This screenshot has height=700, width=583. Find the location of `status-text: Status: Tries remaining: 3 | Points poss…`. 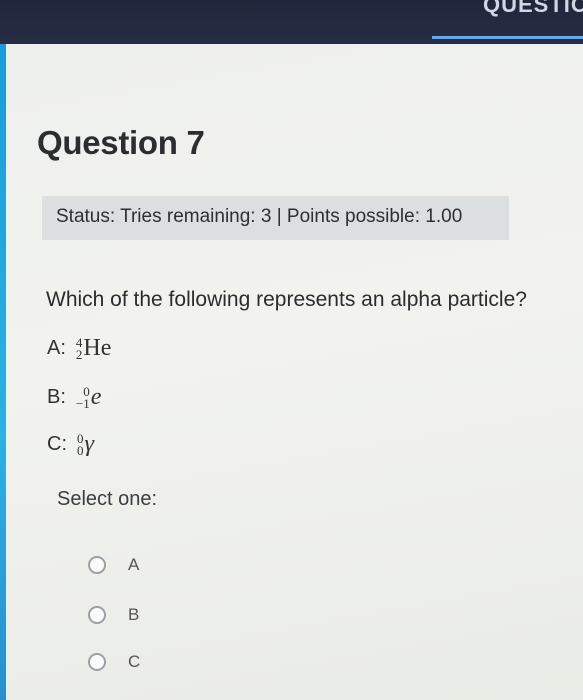

status-text: Status: Tries remaining: 3 | Points poss… is located at coordinates (259, 216).